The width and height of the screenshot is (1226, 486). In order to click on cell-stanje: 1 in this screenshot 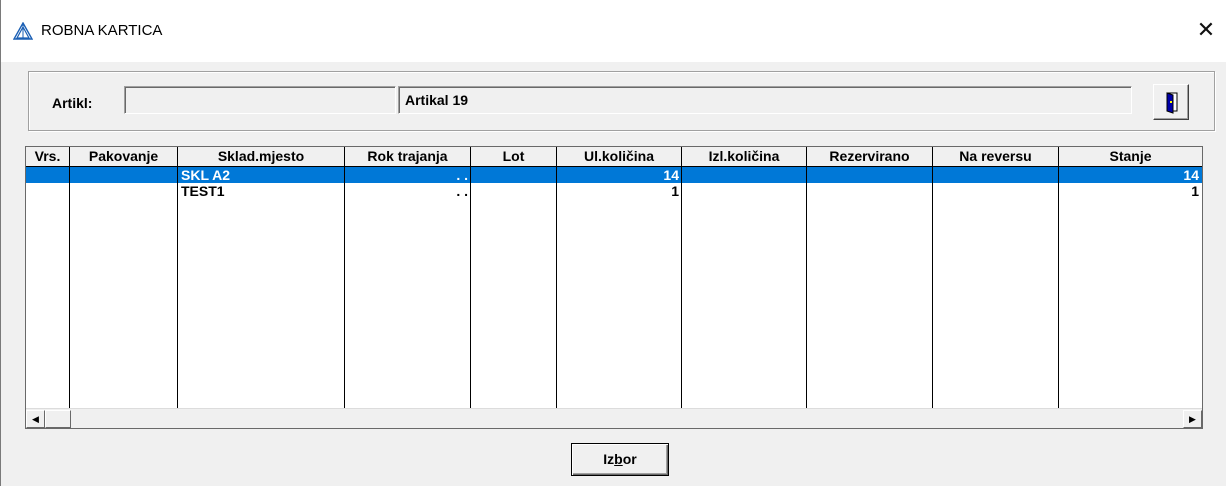, I will do `click(1195, 191)`.